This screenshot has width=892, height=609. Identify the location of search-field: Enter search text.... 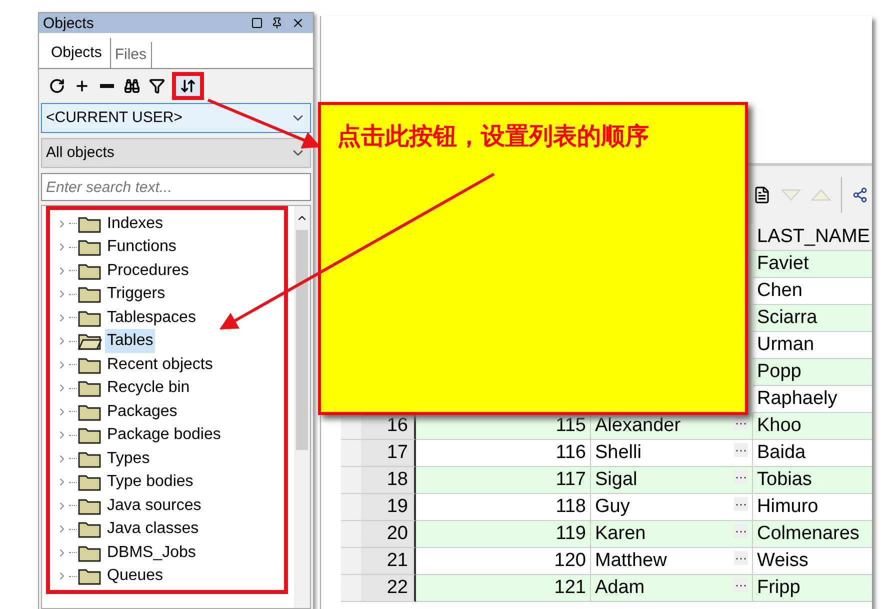
(176, 187).